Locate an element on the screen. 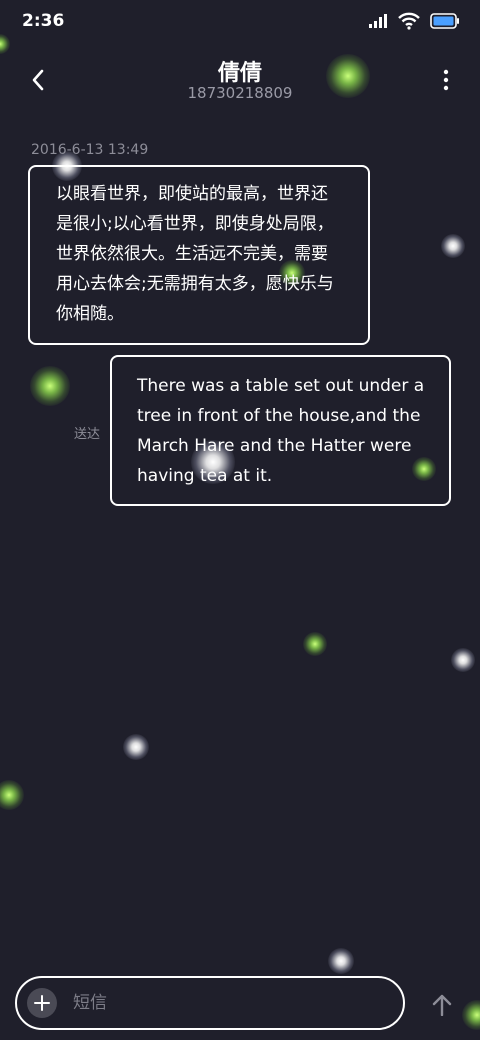 This screenshot has width=480, height=1040. more-vertical-icon is located at coordinates (446, 80).